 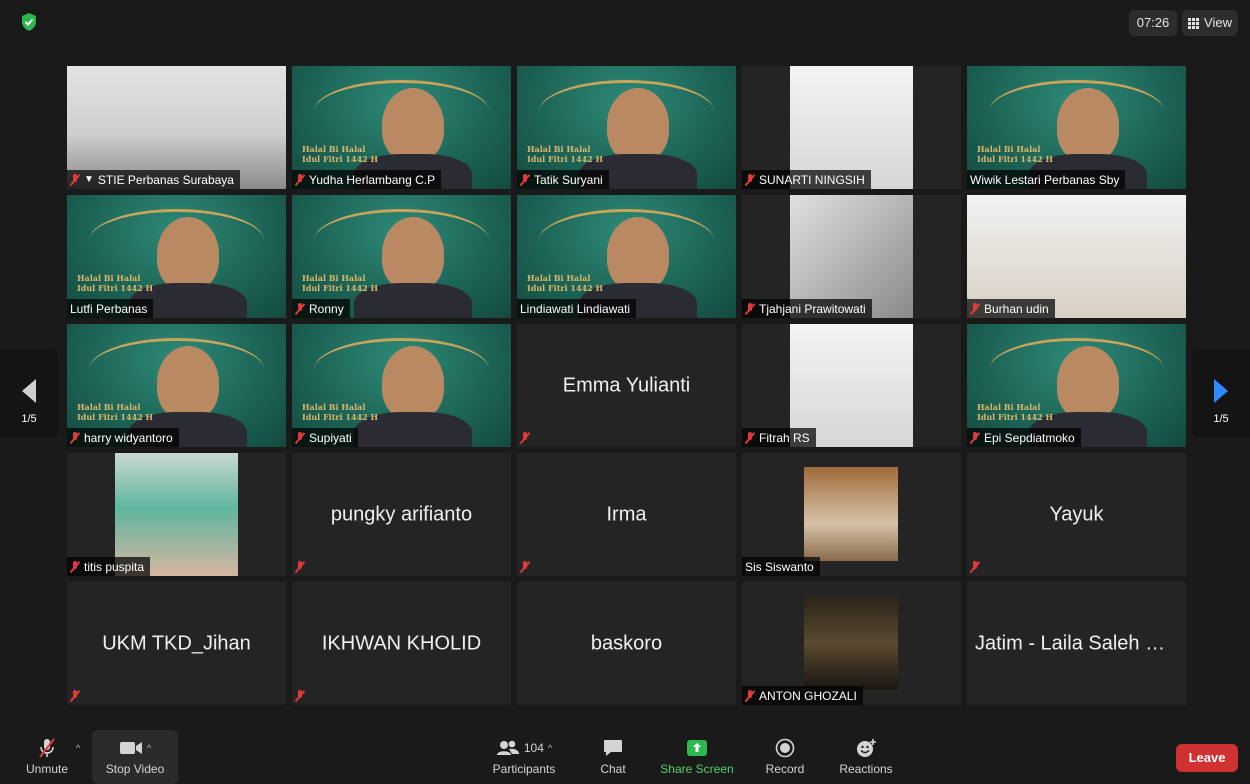 I want to click on participant-display-name: Irma, so click(x=626, y=514).